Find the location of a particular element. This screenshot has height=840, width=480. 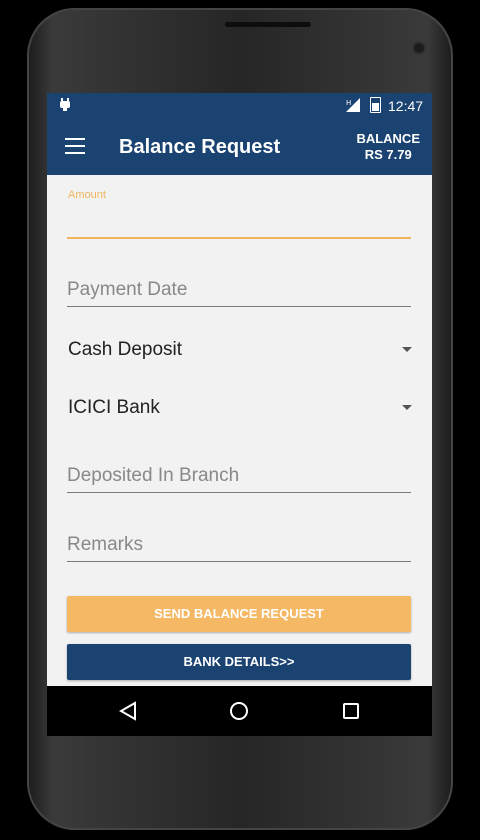

page-title: Balance Request is located at coordinates (200, 147).